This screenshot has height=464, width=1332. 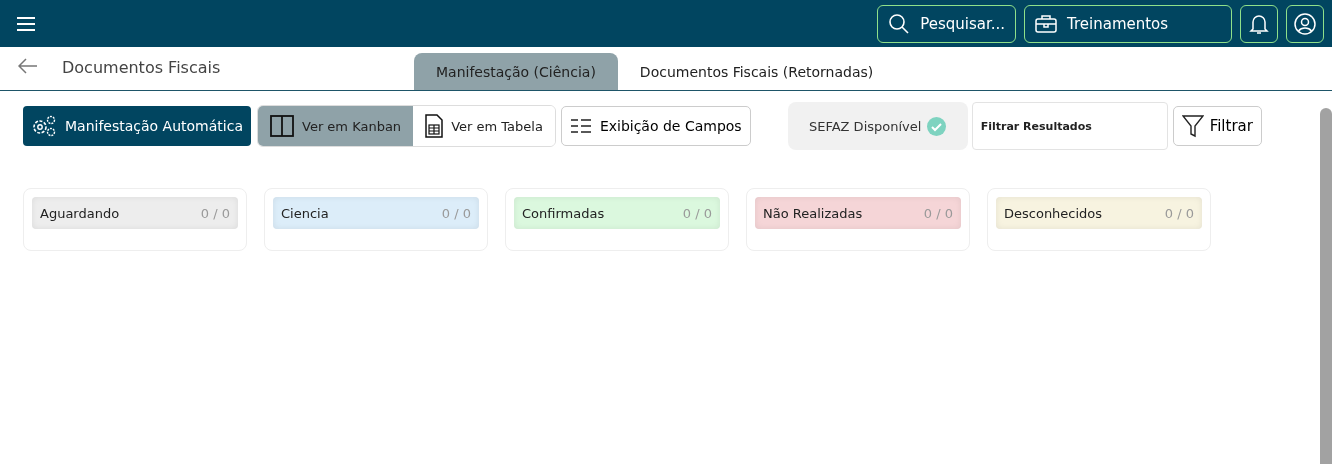 I want to click on check-icon, so click(x=937, y=126).